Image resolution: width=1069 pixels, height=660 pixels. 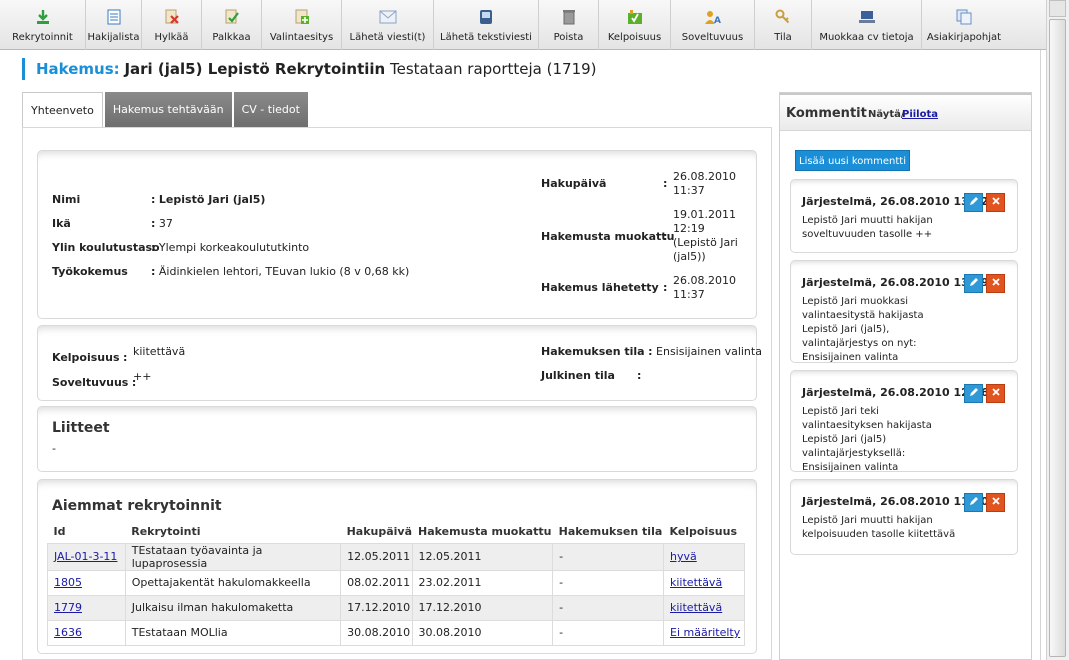 I want to click on recruitment-modified: 30.08.2010, so click(x=482, y=632).